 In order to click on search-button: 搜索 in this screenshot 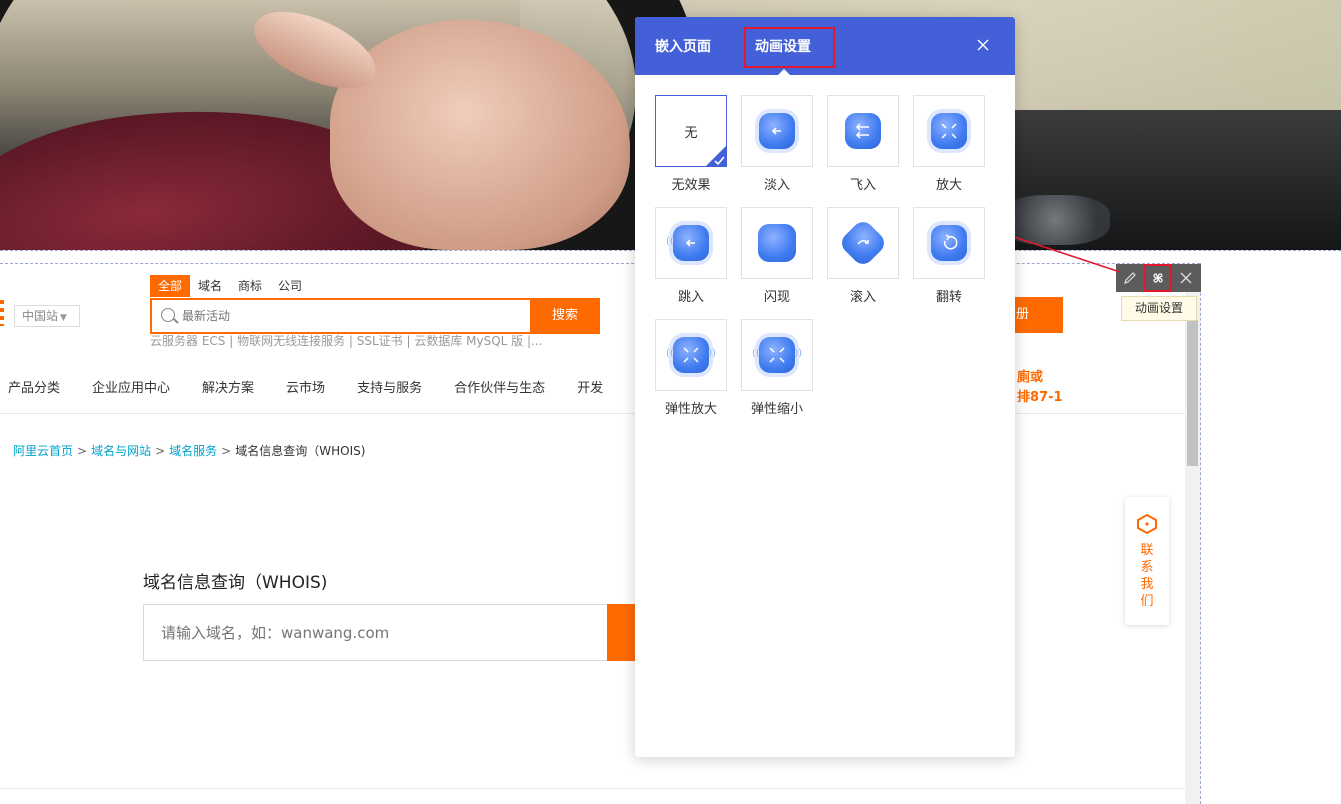, I will do `click(565, 316)`.